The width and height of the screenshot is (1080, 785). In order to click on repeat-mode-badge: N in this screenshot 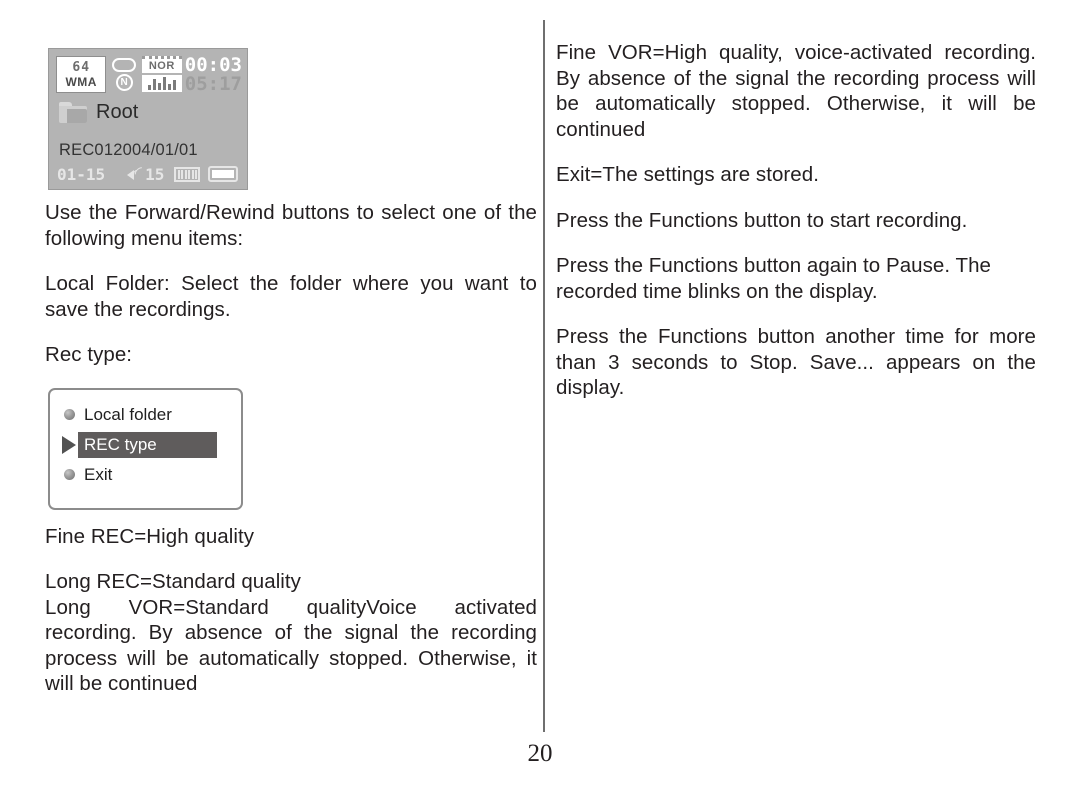, I will do `click(123, 74)`.